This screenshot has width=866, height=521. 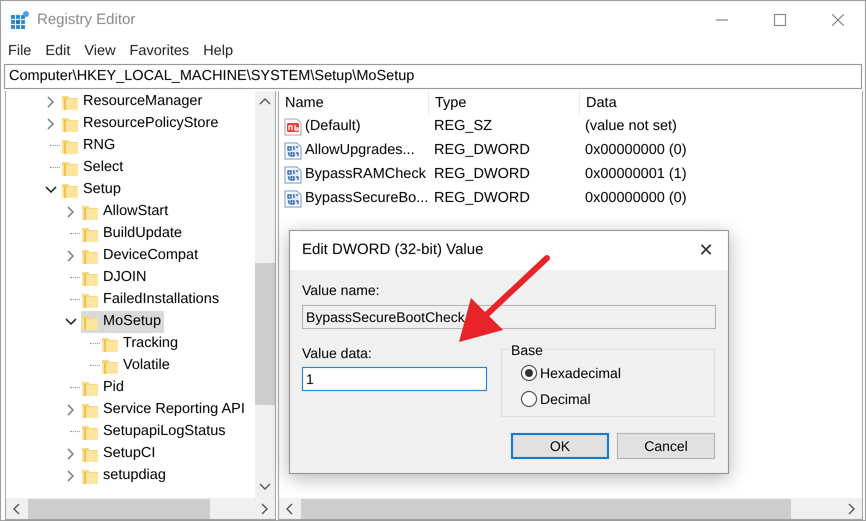 I want to click on table-cell-text: 0x00000001 (1), so click(x=636, y=174).